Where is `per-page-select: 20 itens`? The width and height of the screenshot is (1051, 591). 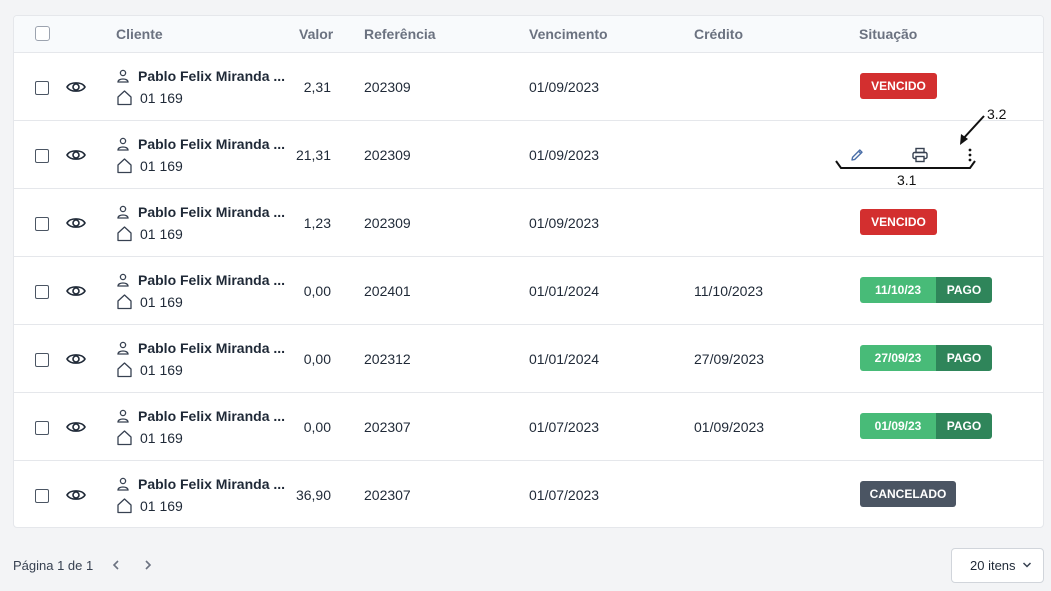
per-page-select: 20 itens is located at coordinates (997, 565).